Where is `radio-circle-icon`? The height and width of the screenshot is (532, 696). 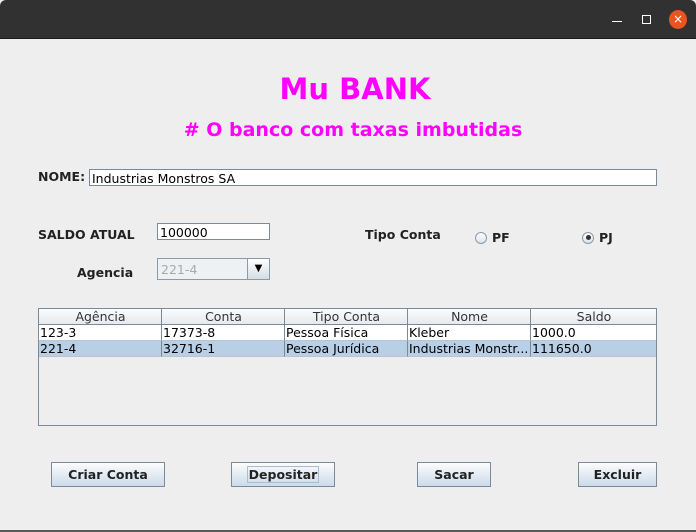 radio-circle-icon is located at coordinates (481, 237).